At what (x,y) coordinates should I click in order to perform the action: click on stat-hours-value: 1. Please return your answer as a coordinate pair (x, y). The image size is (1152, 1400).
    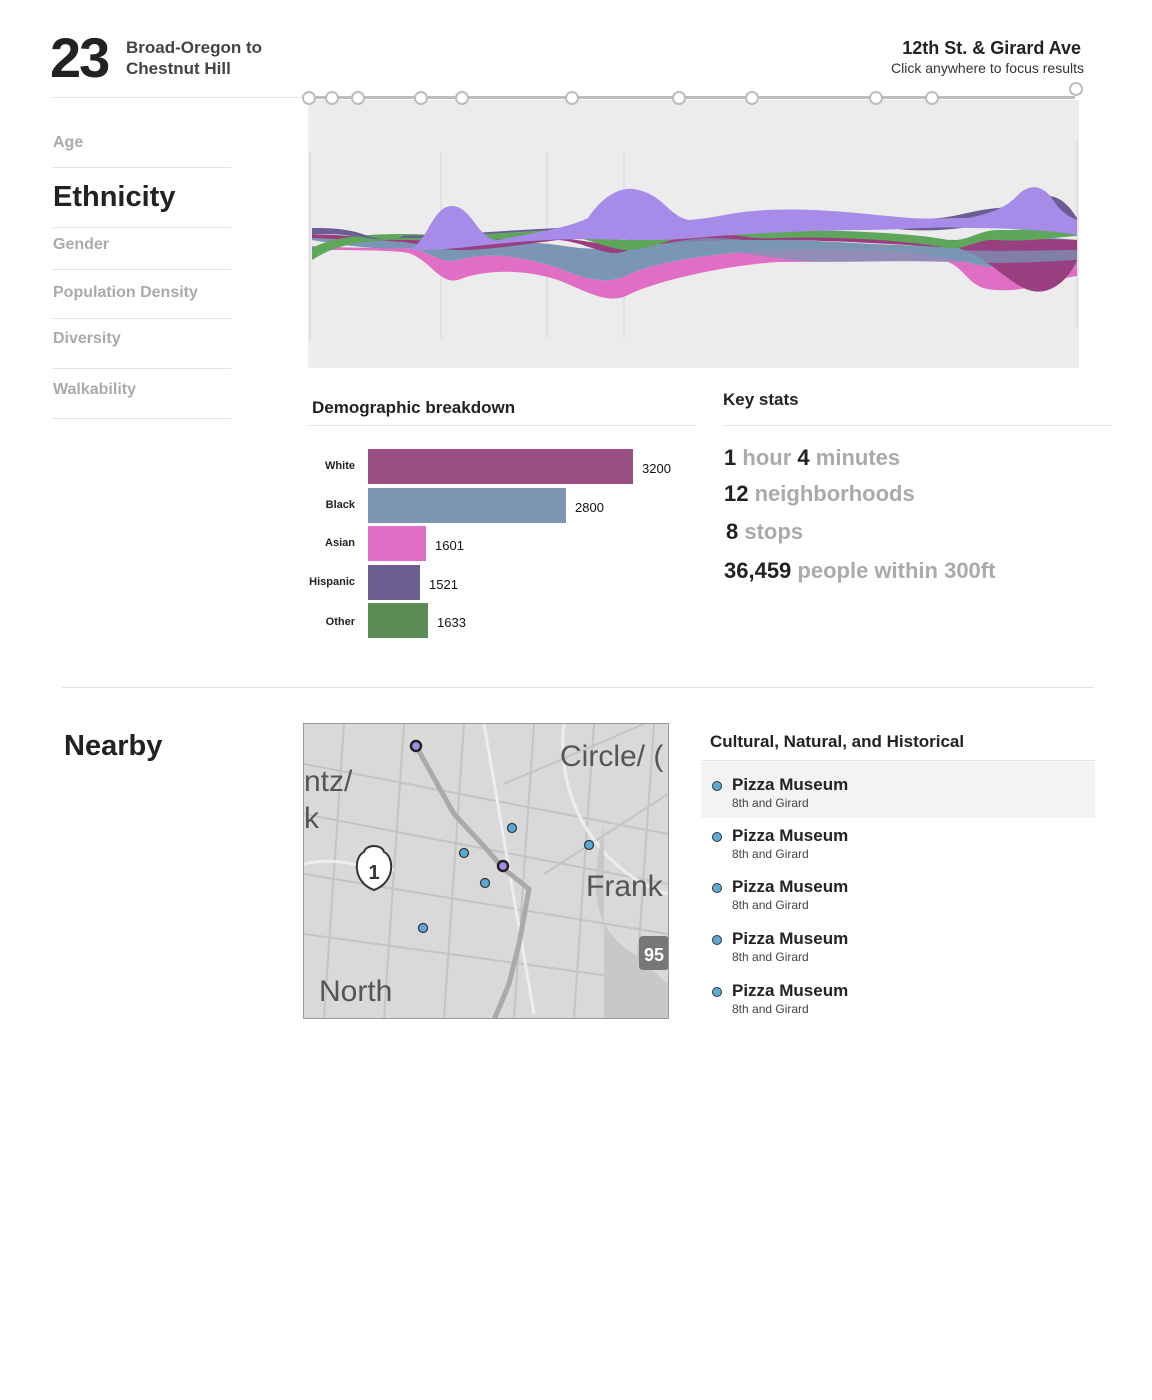
    Looking at the image, I should click on (730, 457).